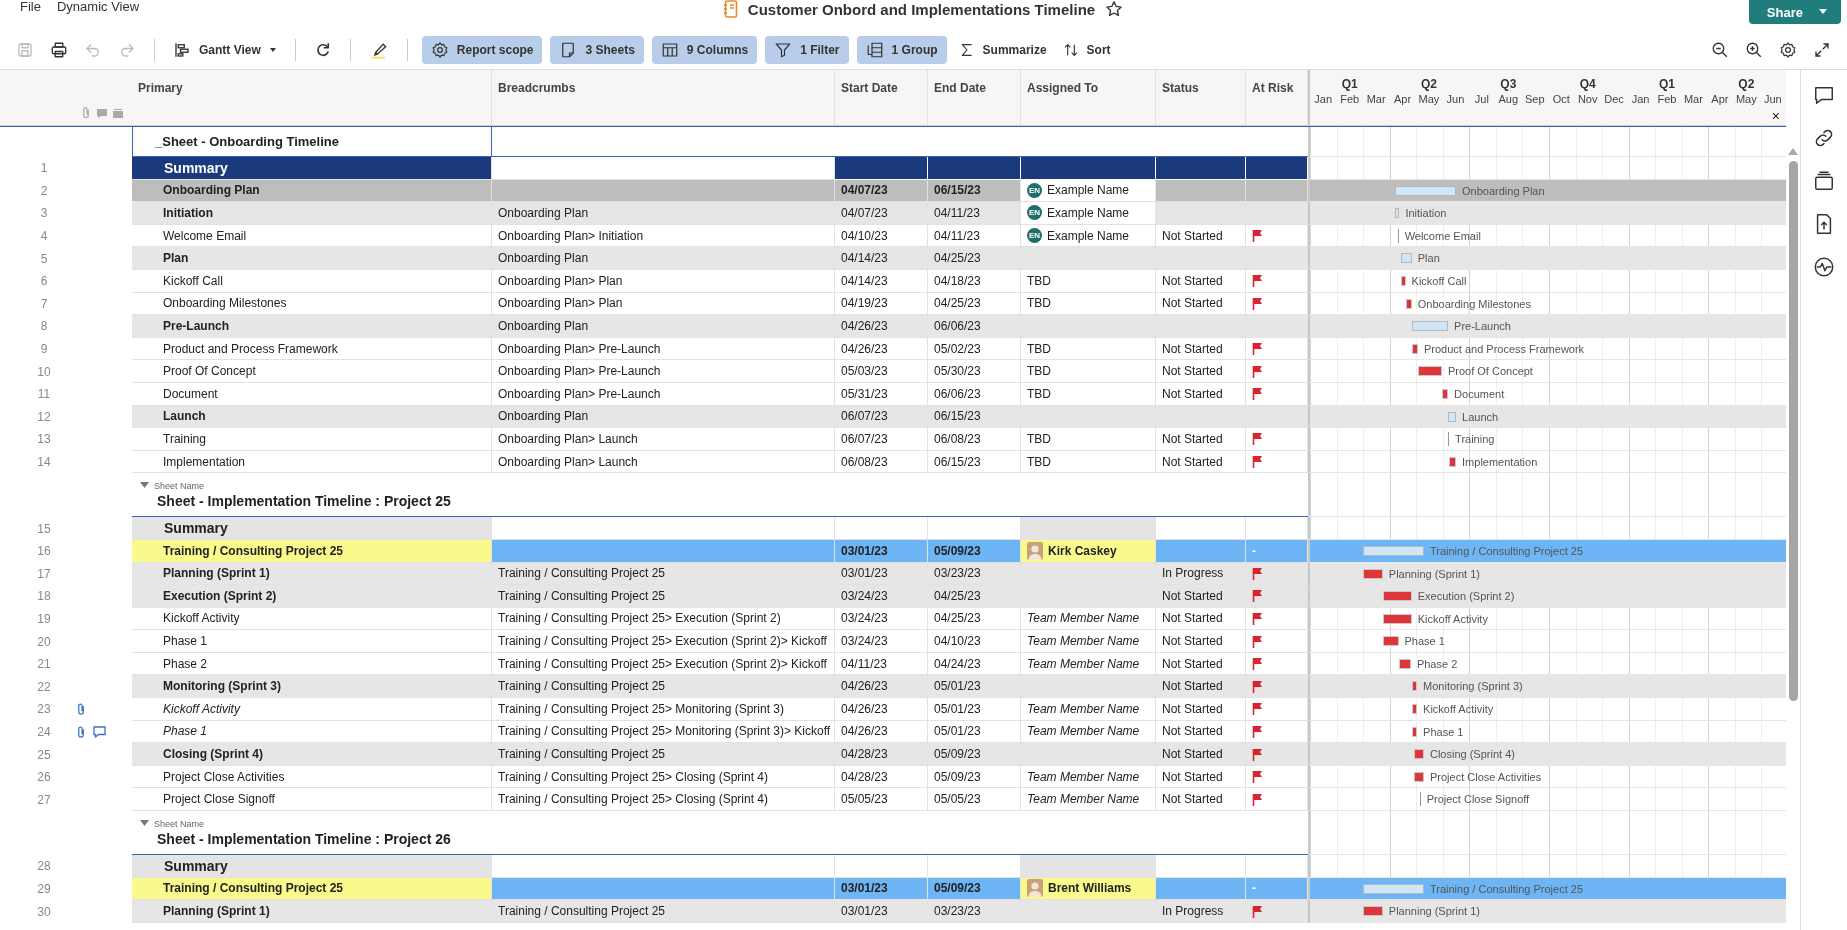 Image resolution: width=1847 pixels, height=930 pixels. I want to click on table-cell: Training / Consulting Project 25> Closing (Sprint 4), so click(663, 777).